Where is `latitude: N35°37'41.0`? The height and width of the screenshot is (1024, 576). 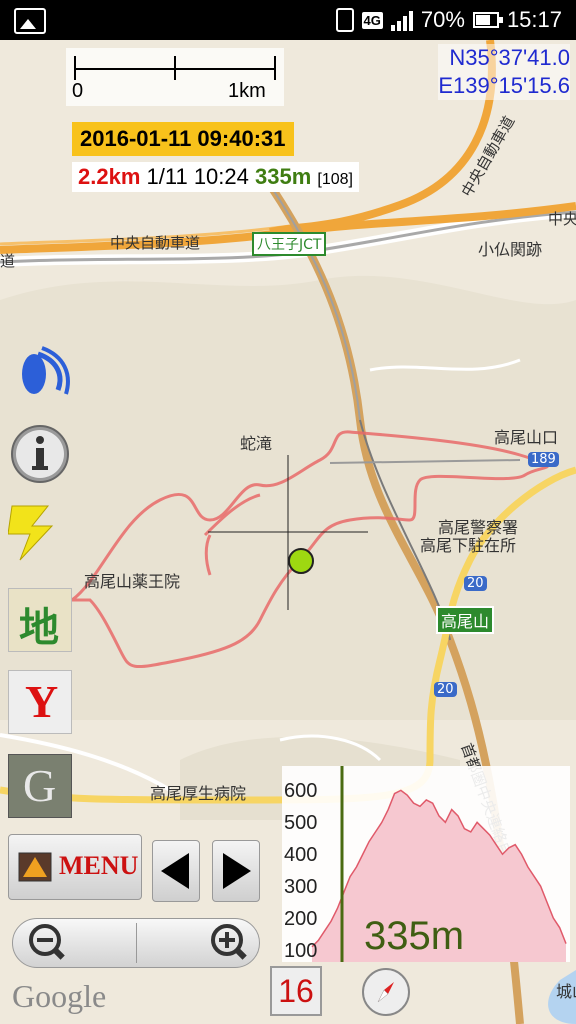
latitude: N35°37'41.0 is located at coordinates (509, 57).